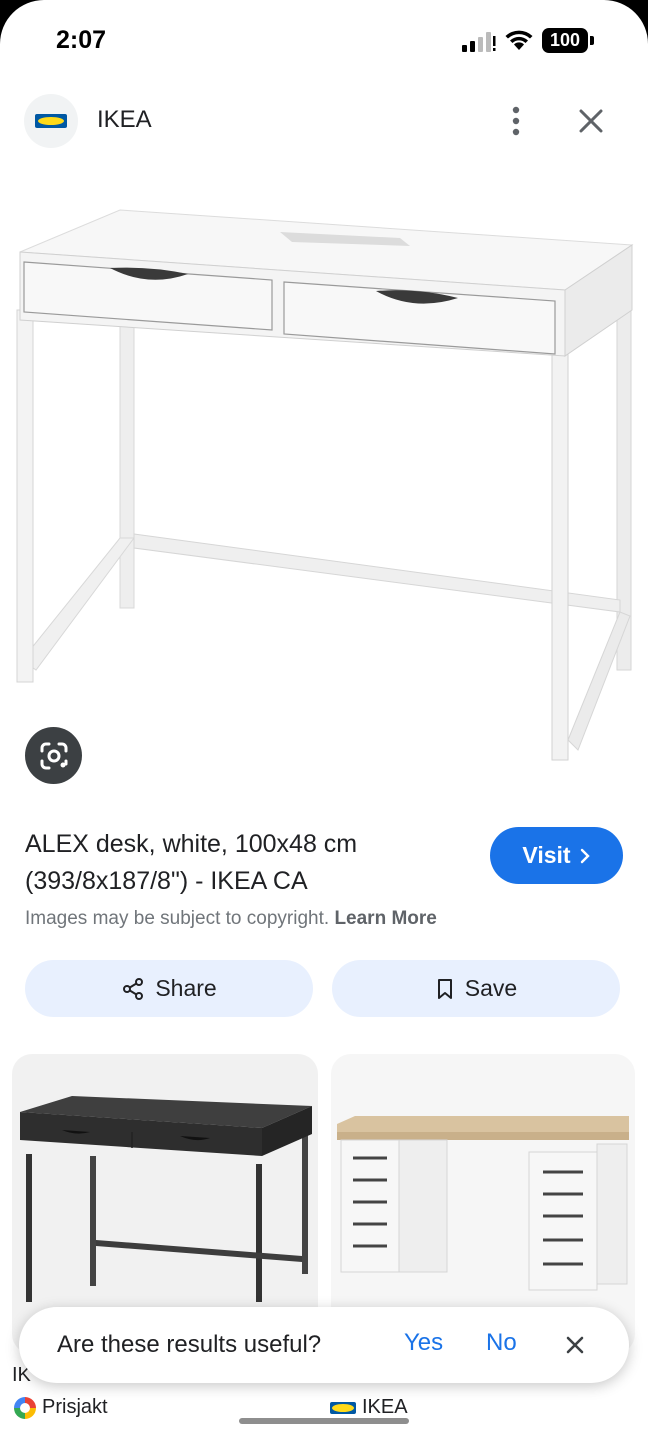 Image resolution: width=648 pixels, height=1440 pixels. I want to click on feedback-dismiss-button, so click(575, 1345).